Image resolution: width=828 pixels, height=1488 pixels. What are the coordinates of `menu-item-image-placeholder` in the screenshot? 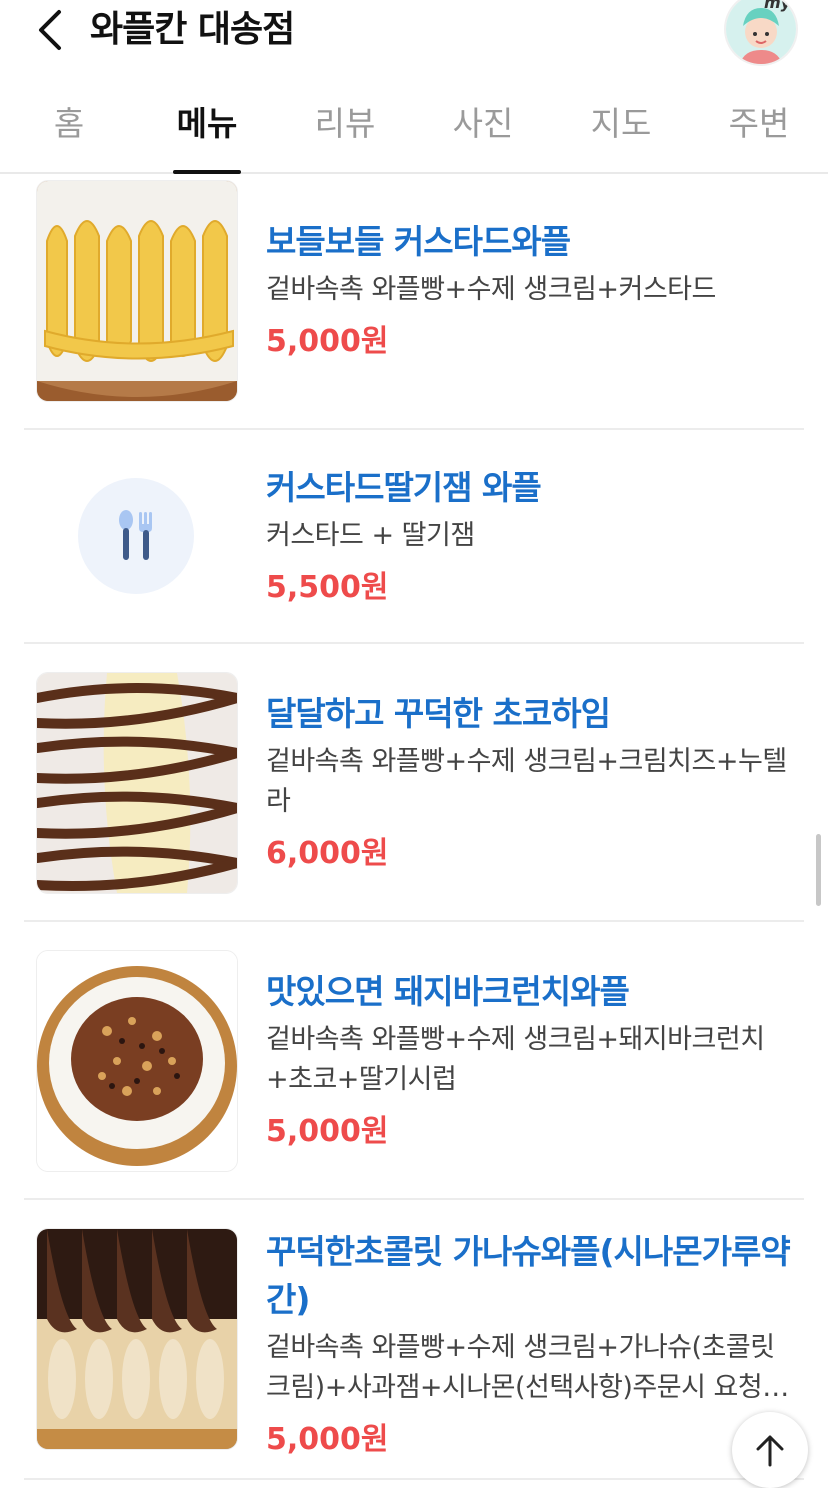 It's located at (136, 536).